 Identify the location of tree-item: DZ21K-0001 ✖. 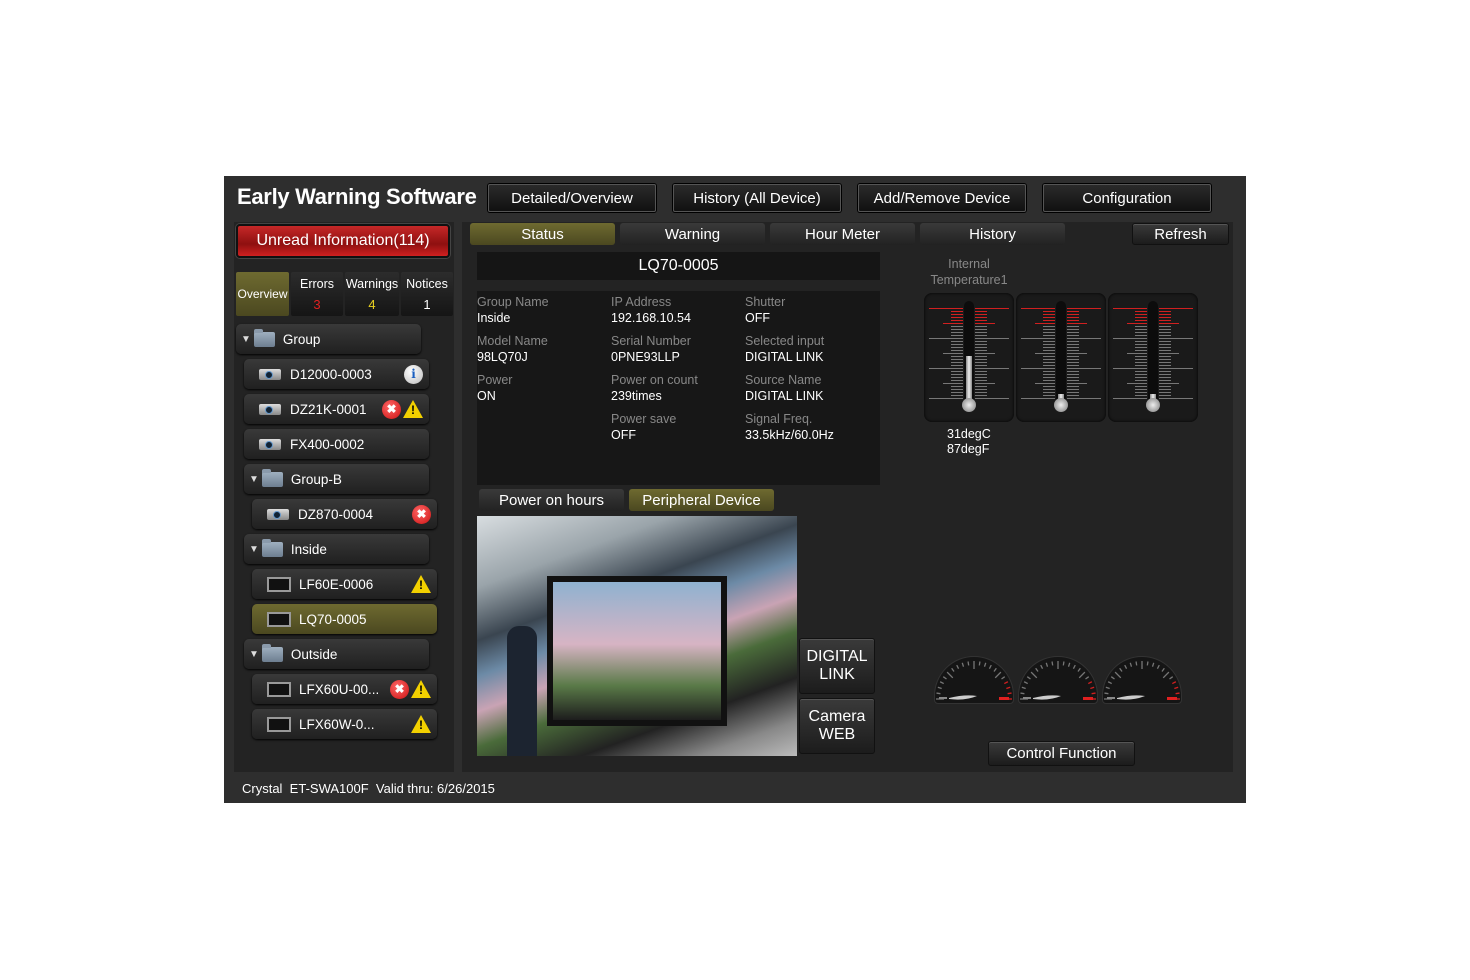
(336, 409).